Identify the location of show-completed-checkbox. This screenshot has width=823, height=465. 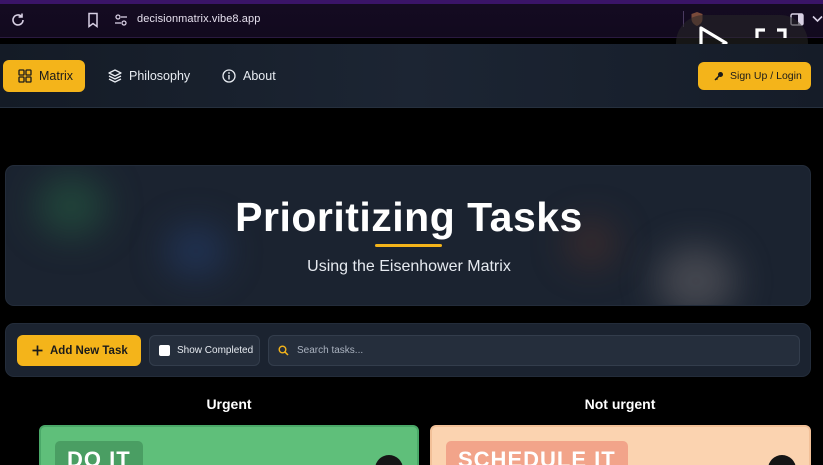
(164, 350).